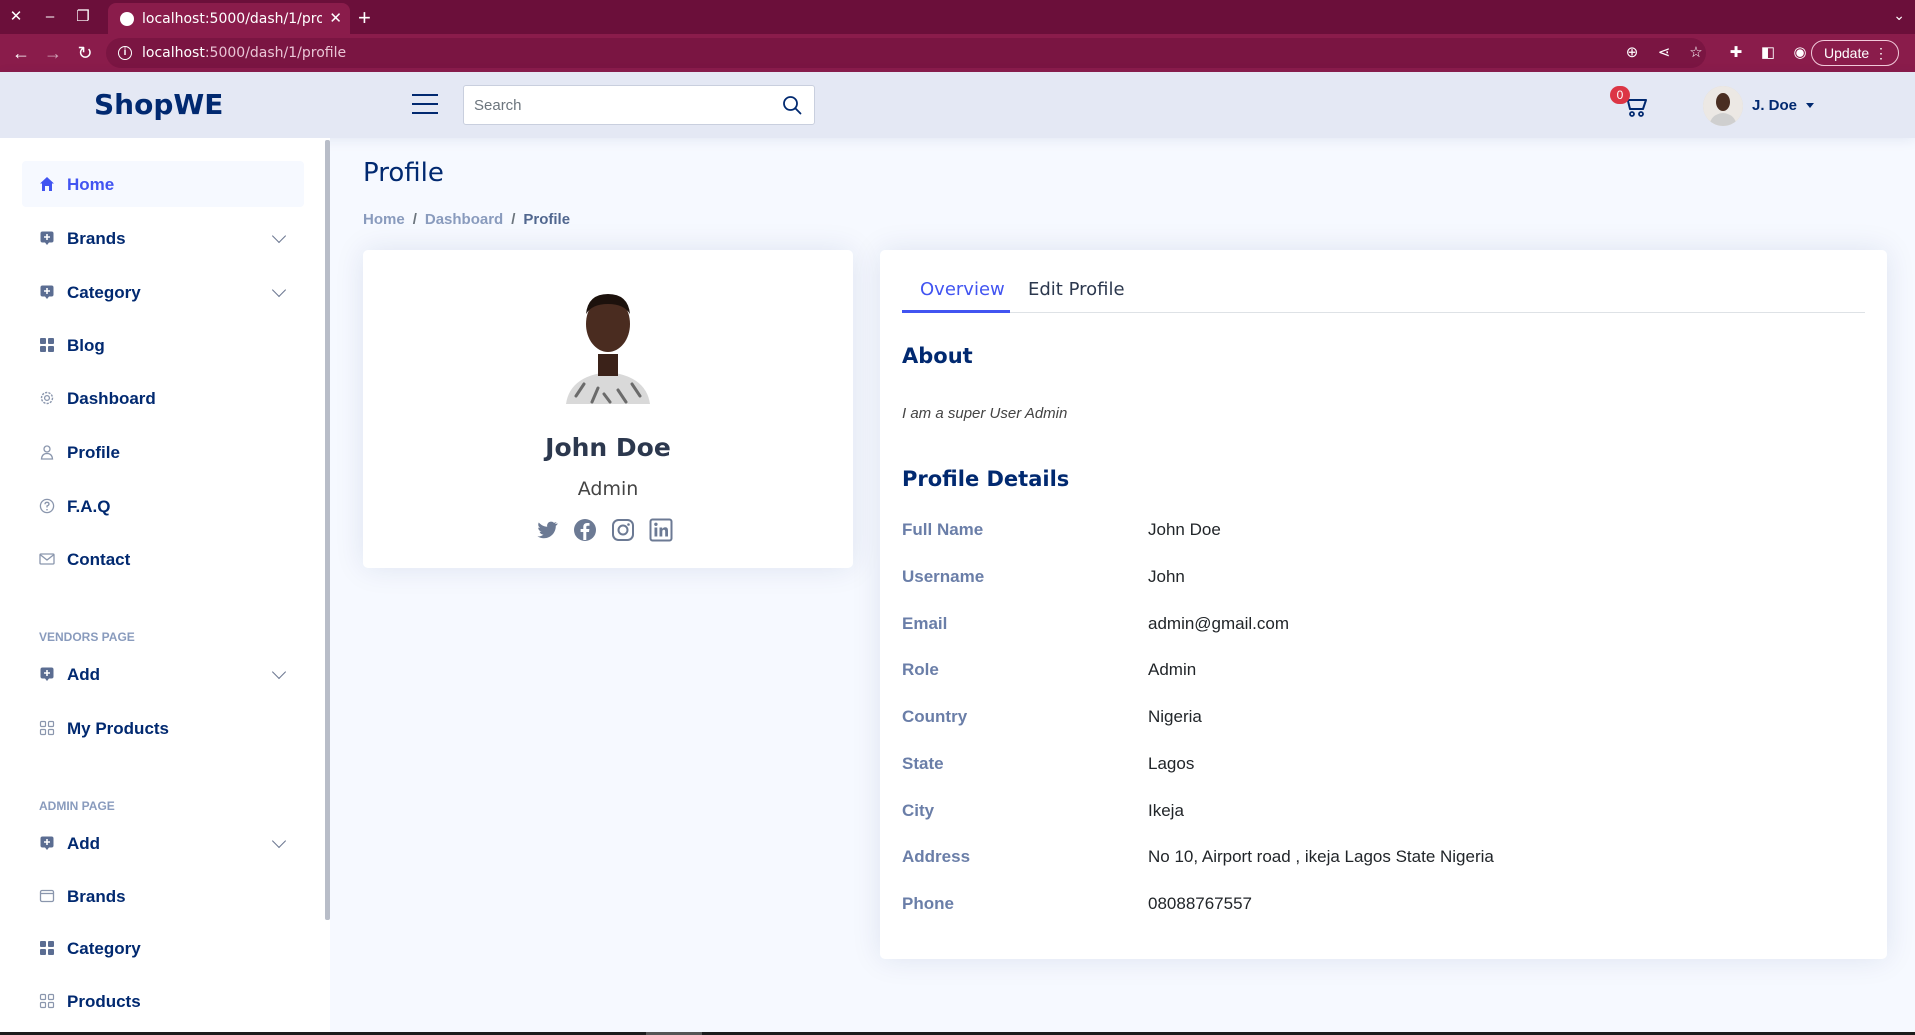 The image size is (1915, 1035). What do you see at coordinates (661, 530) in the screenshot?
I see `linkedin-icon` at bounding box center [661, 530].